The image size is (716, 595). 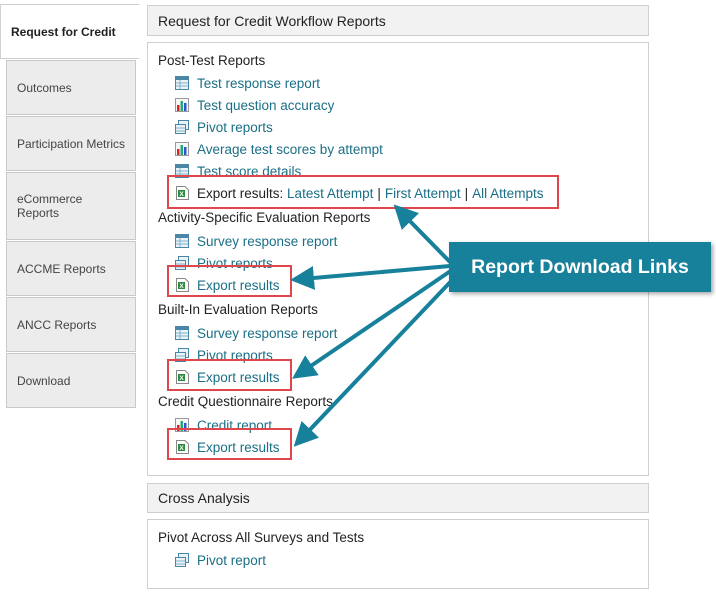 I want to click on report-download-links-callout: Report Download Links, so click(x=580, y=267).